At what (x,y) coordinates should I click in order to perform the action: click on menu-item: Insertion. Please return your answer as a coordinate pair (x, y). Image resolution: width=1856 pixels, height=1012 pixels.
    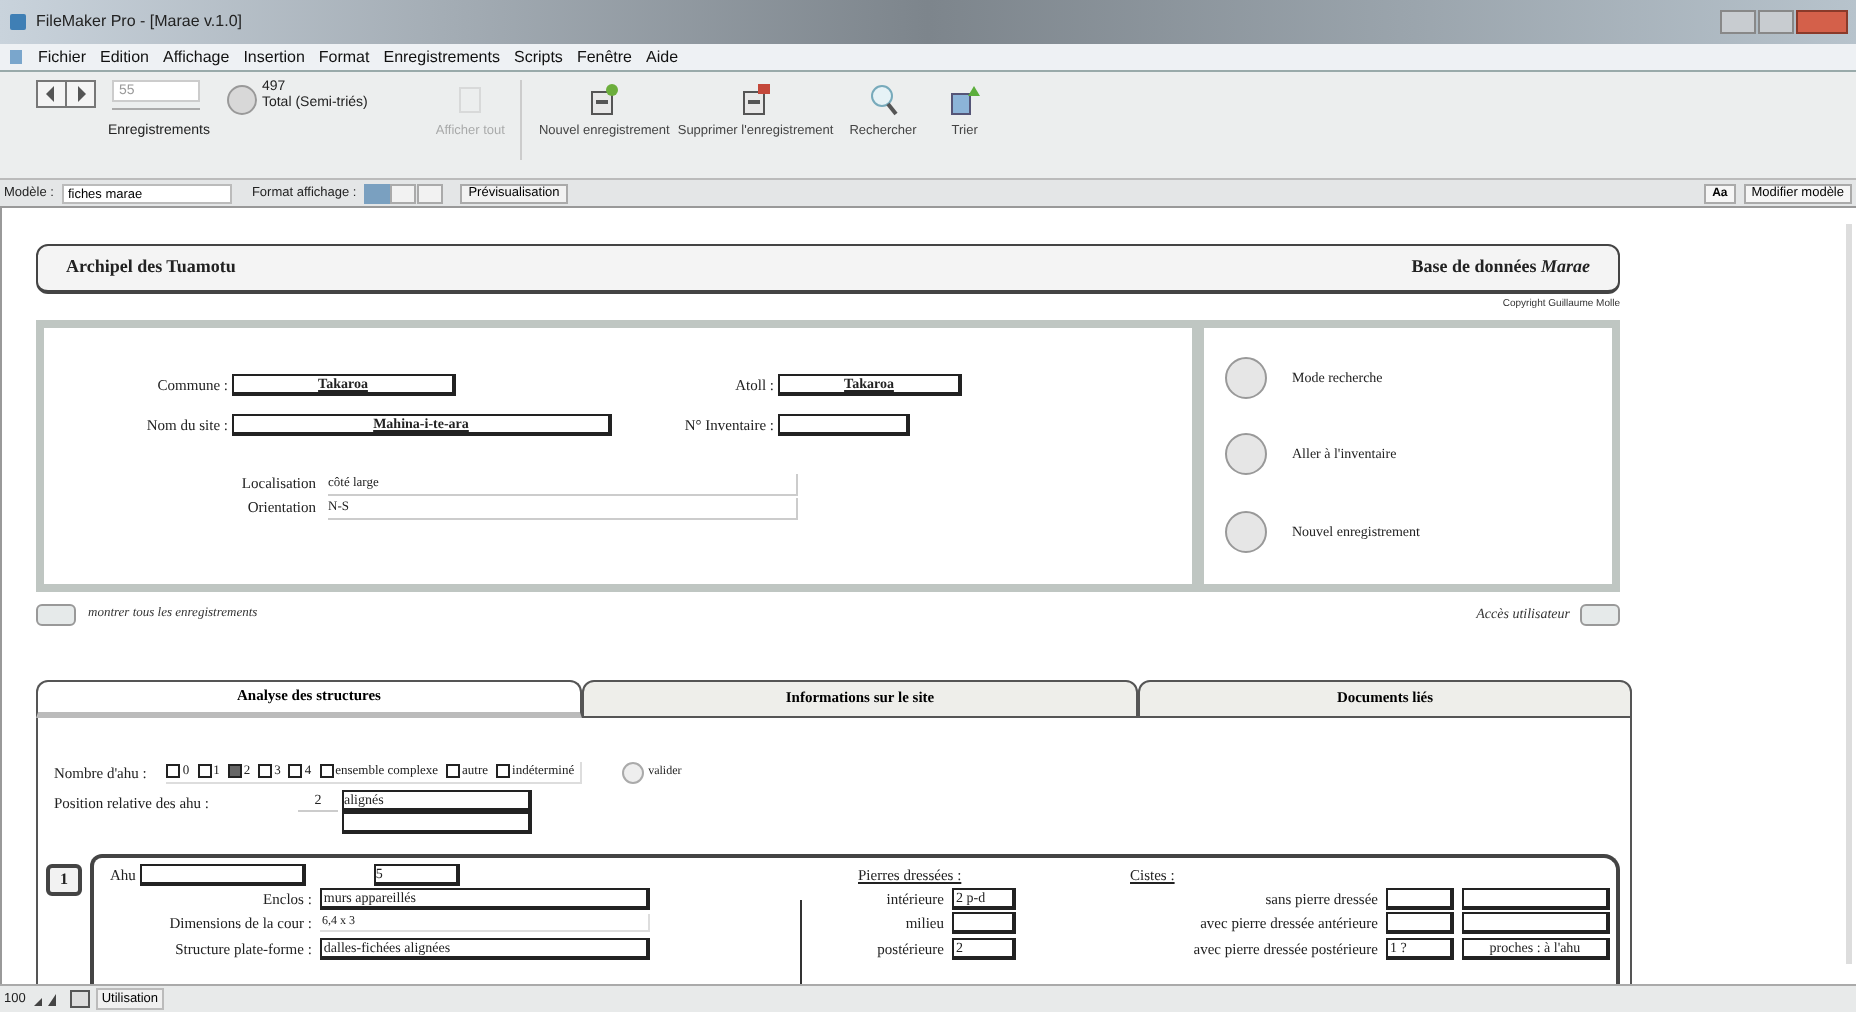
    Looking at the image, I should click on (274, 57).